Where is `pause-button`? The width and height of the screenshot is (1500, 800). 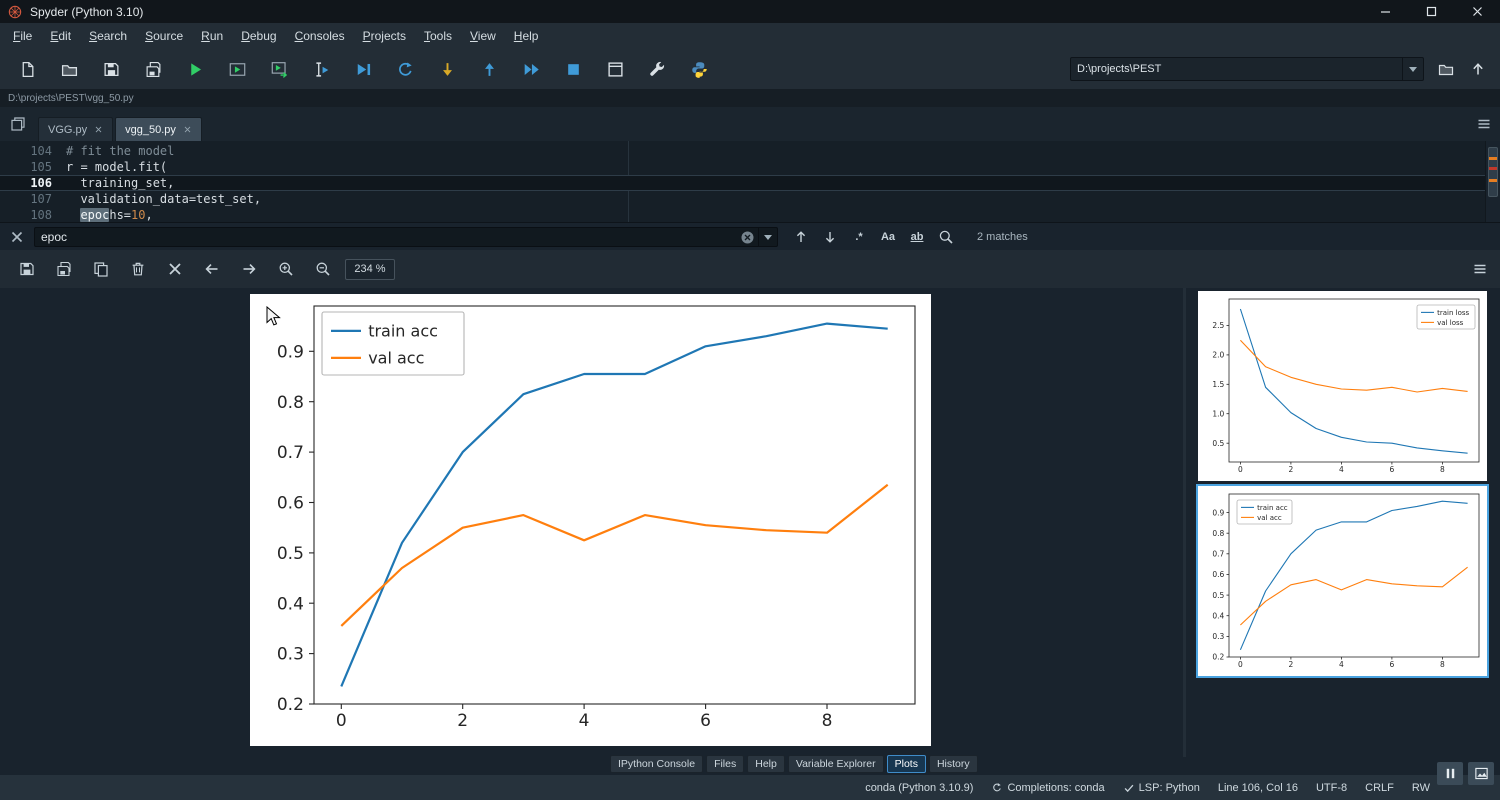
pause-button is located at coordinates (1450, 773).